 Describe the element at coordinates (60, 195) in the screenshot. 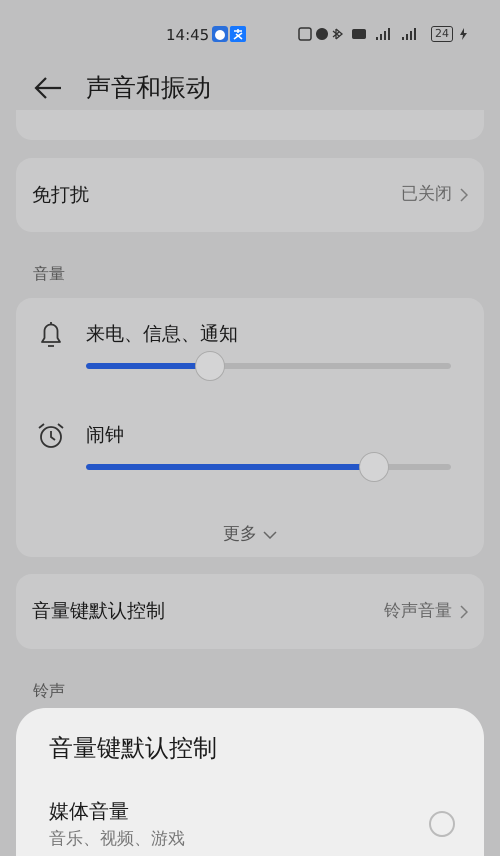

I see `row-label: 免打扰` at that location.